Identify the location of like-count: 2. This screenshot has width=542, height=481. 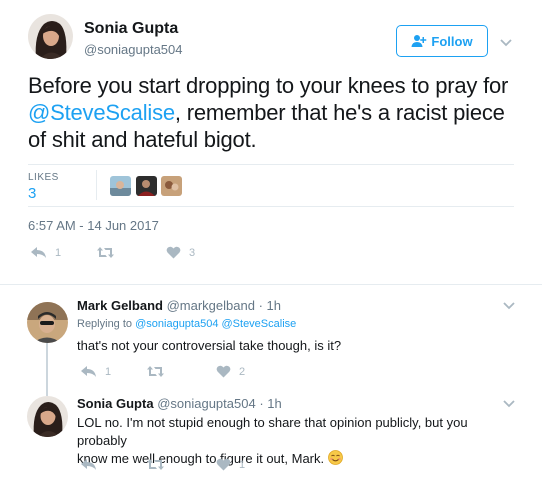
(242, 371).